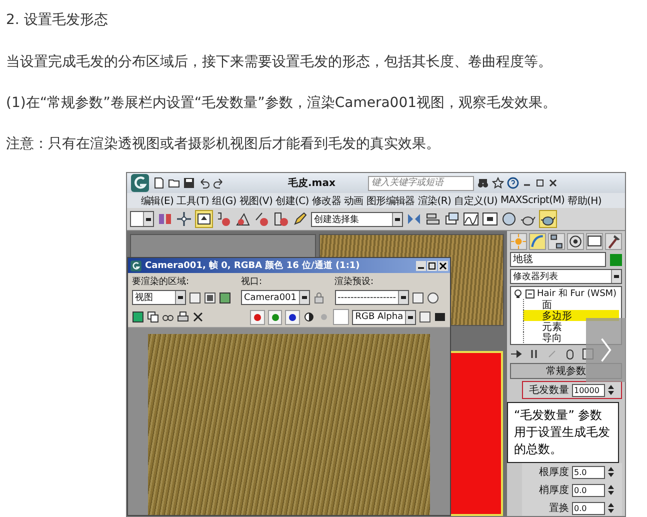  What do you see at coordinates (571, 315) in the screenshot?
I see `sub-object-item: 多边形` at bounding box center [571, 315].